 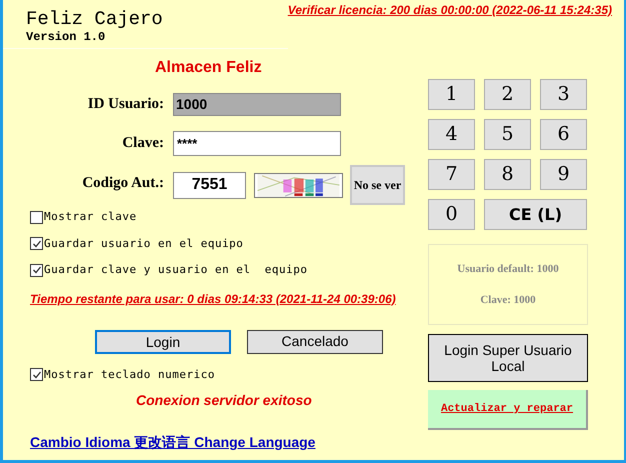 I want to click on version-text: Version 1.0, so click(x=66, y=37).